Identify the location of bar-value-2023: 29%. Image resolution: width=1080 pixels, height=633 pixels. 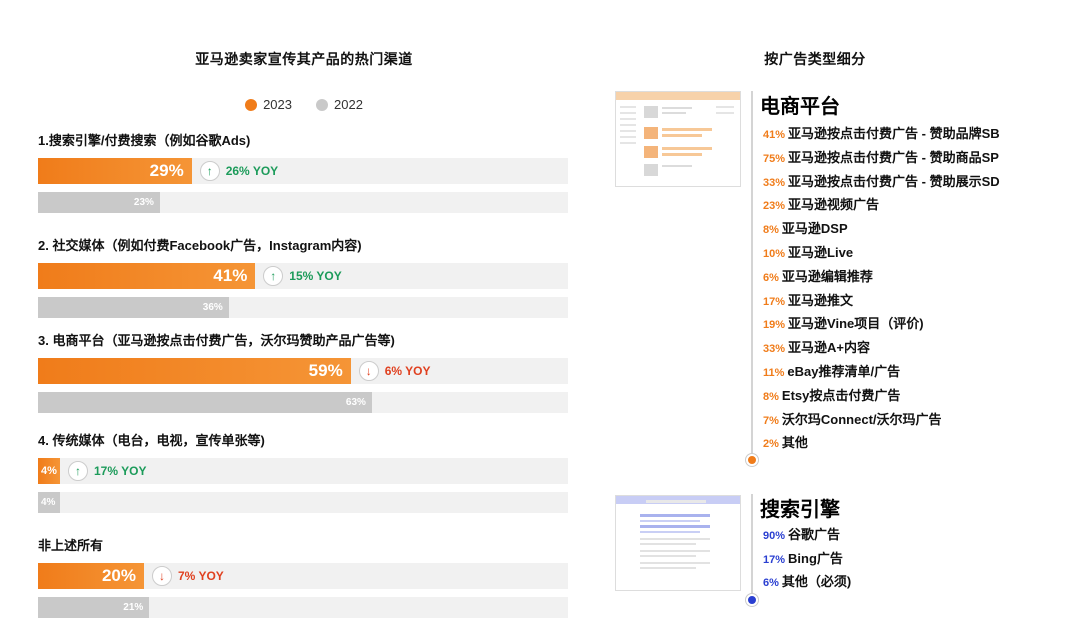
(166, 170).